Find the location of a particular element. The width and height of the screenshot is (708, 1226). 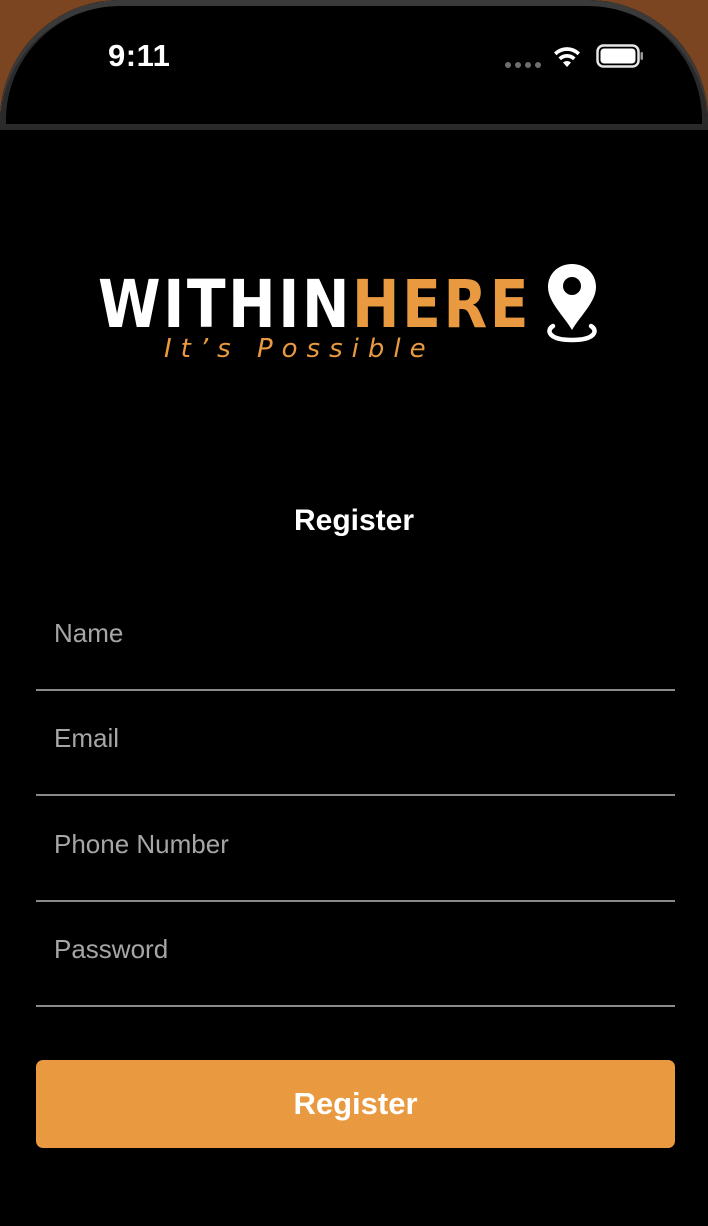

page-title: Register is located at coordinates (354, 520).